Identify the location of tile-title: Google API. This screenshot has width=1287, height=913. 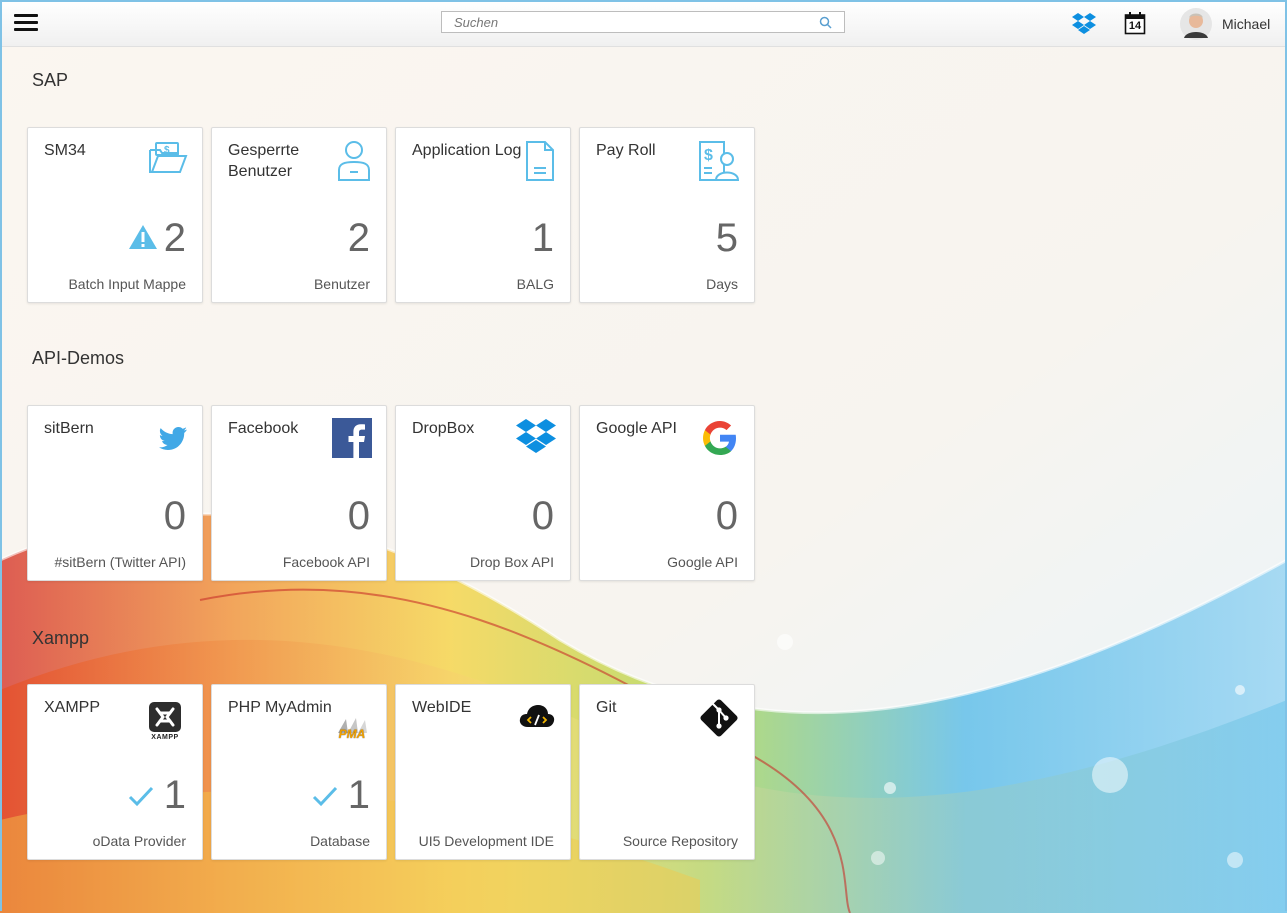
(636, 428).